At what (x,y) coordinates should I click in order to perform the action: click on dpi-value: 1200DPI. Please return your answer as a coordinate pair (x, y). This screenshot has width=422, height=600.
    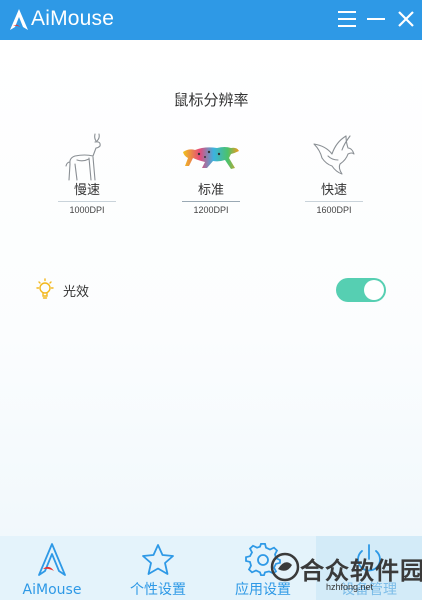
    Looking at the image, I should click on (211, 210).